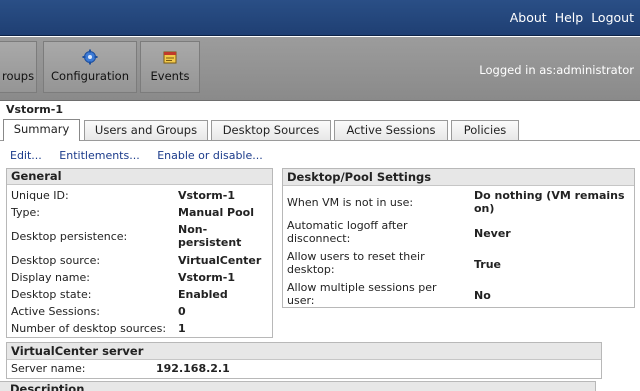 The width and height of the screenshot is (640, 391). Describe the element at coordinates (182, 311) in the screenshot. I see `active-sessions-value: 0` at that location.